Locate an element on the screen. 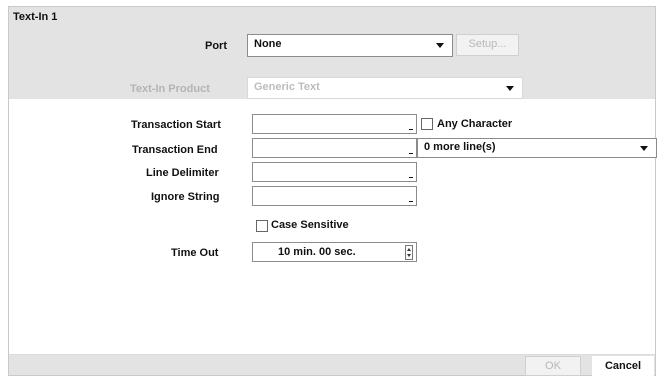 The height and width of the screenshot is (381, 658). spin-arrows-icon is located at coordinates (409, 252).